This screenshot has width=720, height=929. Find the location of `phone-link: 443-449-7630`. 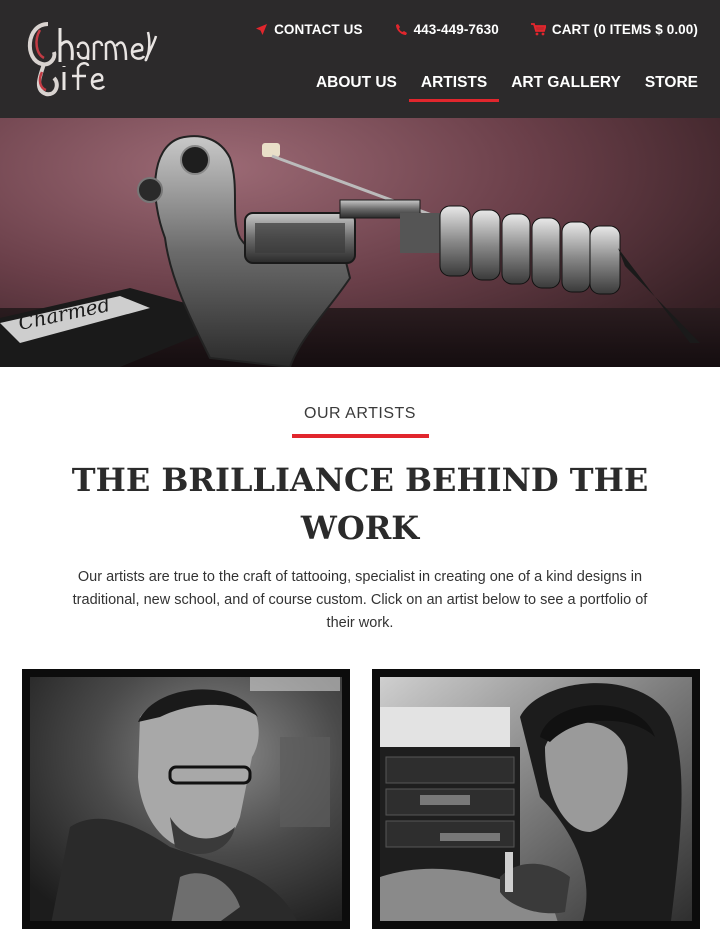

phone-link: 443-449-7630 is located at coordinates (447, 29).